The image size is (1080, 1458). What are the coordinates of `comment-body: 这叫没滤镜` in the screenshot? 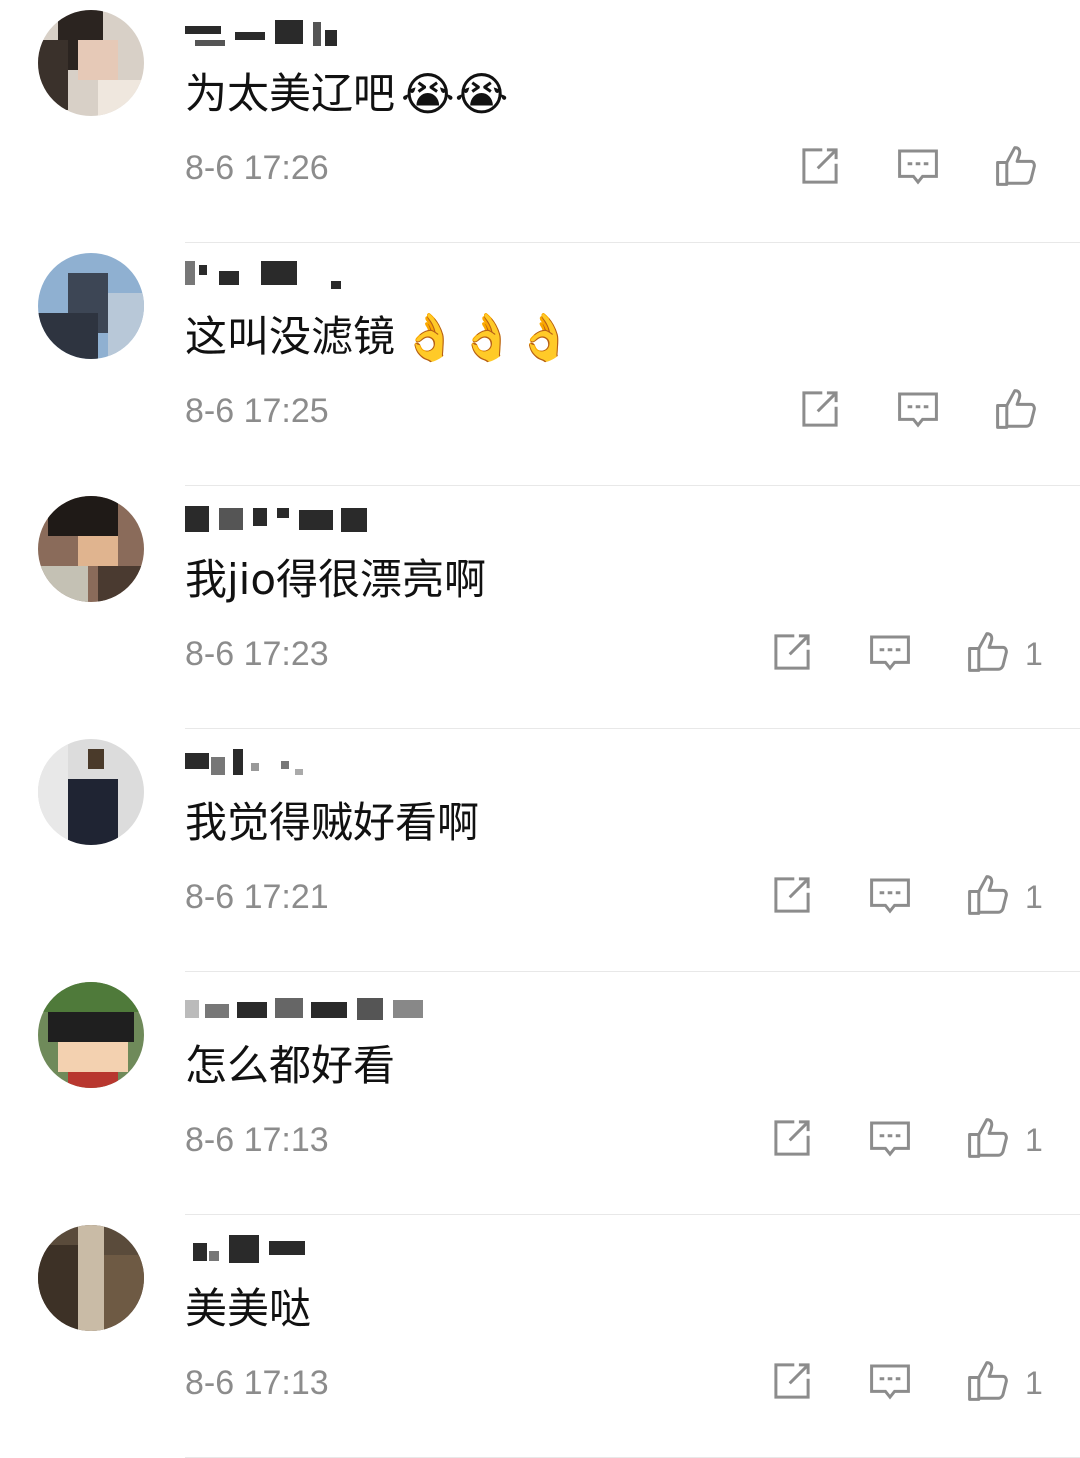 It's located at (290, 336).